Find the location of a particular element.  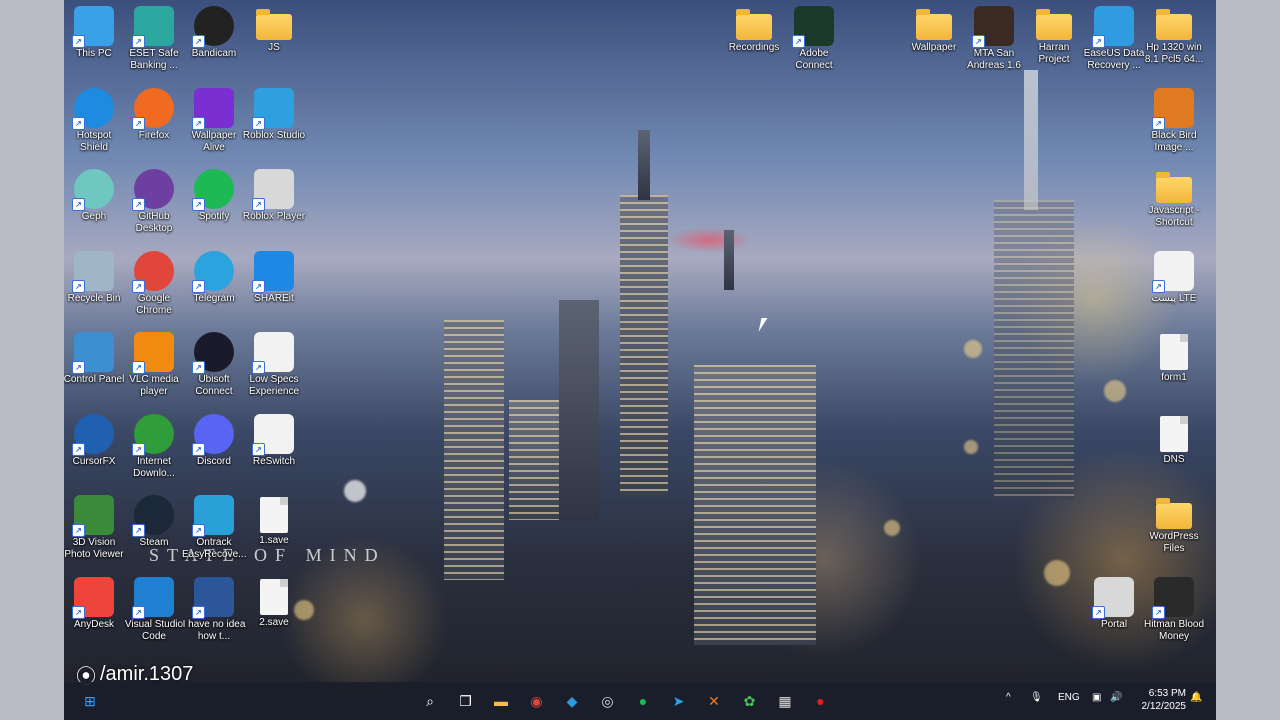

desktop-icon-label: DNS is located at coordinates (1174, 459).